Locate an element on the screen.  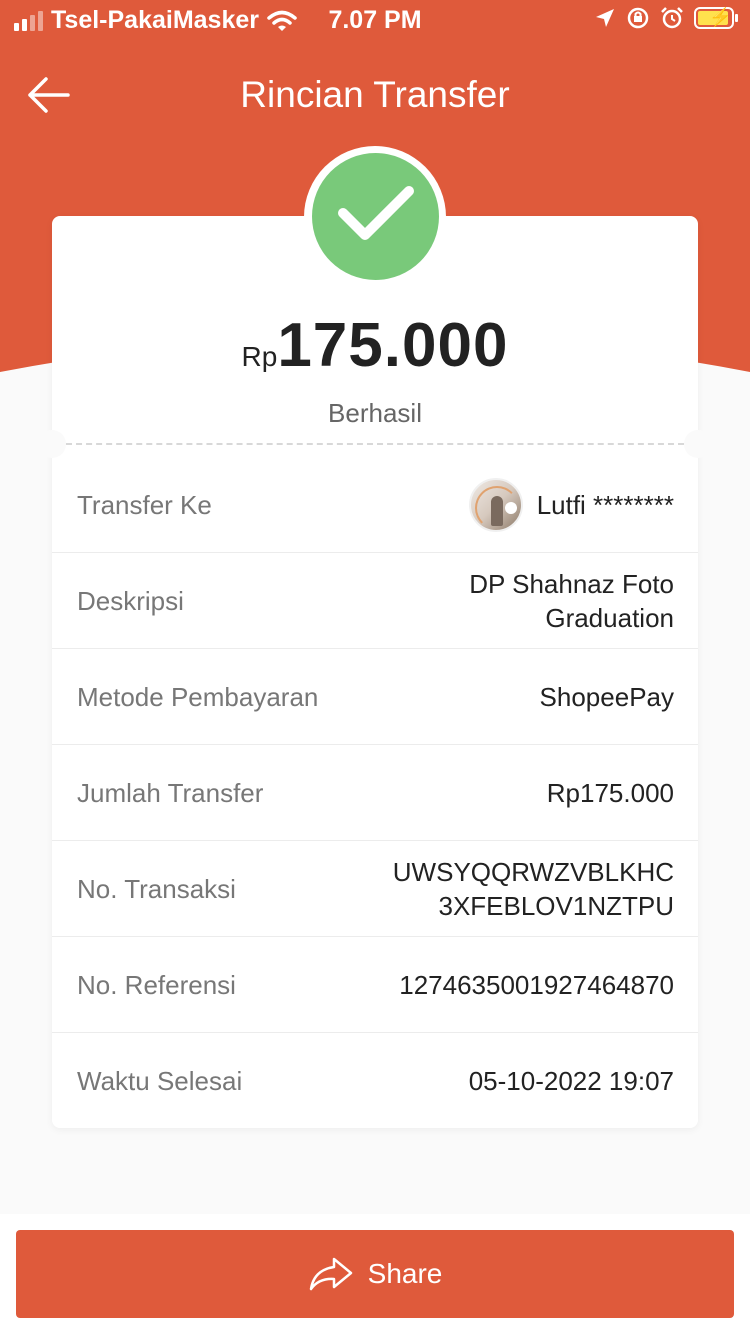
card-notch-left is located at coordinates (52, 444).